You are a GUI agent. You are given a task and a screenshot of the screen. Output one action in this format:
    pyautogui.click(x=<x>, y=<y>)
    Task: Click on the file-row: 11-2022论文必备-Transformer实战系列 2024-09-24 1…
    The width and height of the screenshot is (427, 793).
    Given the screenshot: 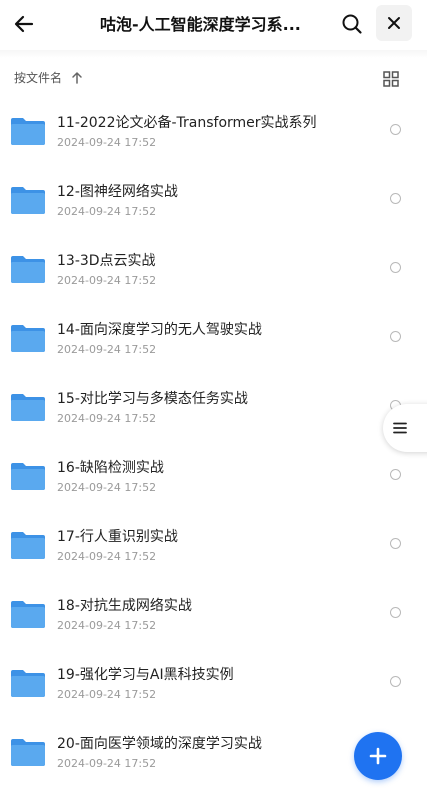 What is the action you would take?
    pyautogui.click(x=213, y=134)
    